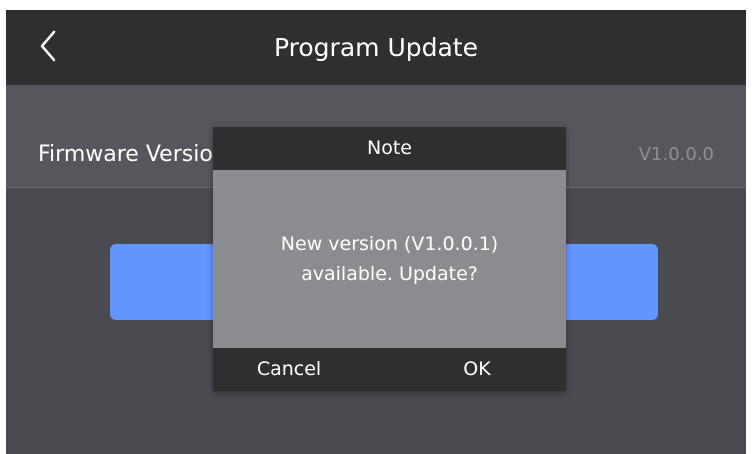  I want to click on page-title: Program Update, so click(376, 47).